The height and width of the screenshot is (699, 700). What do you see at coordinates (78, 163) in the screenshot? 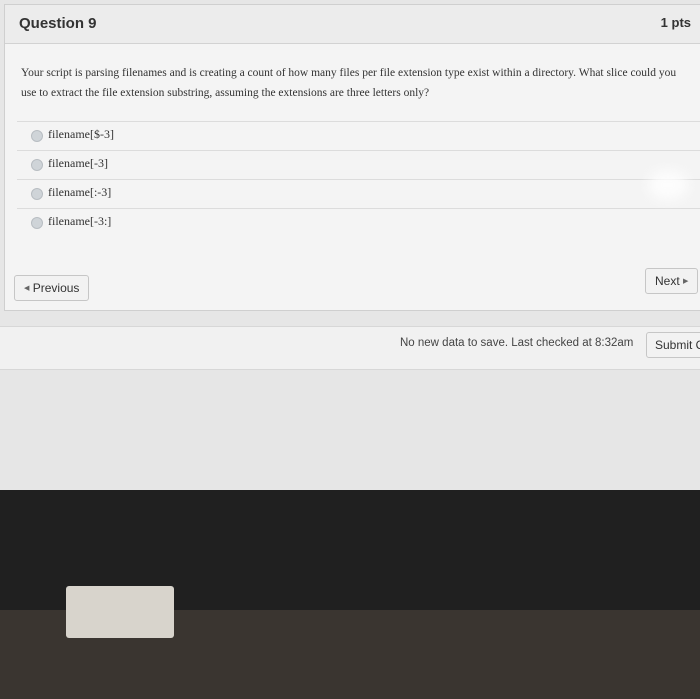
I see `answer-label: filename[-3]` at bounding box center [78, 163].